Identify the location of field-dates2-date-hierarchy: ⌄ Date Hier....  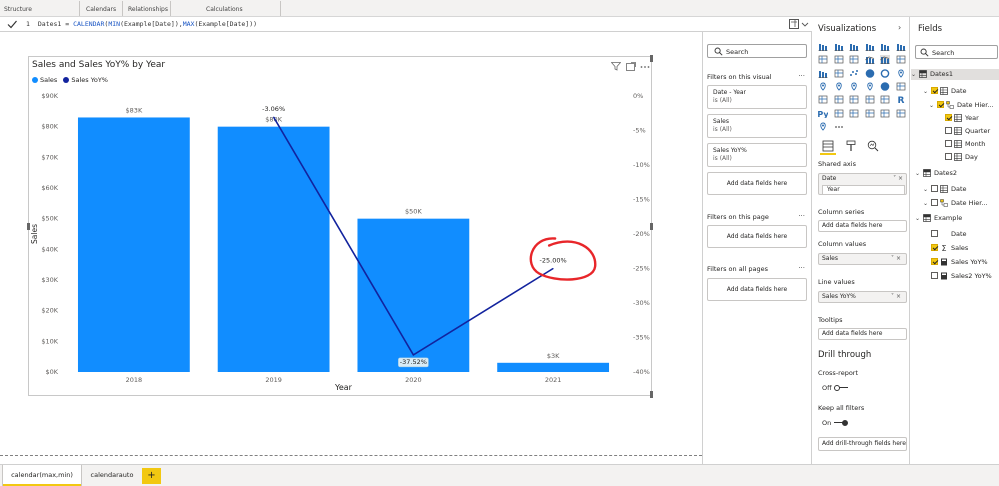
(955, 203).